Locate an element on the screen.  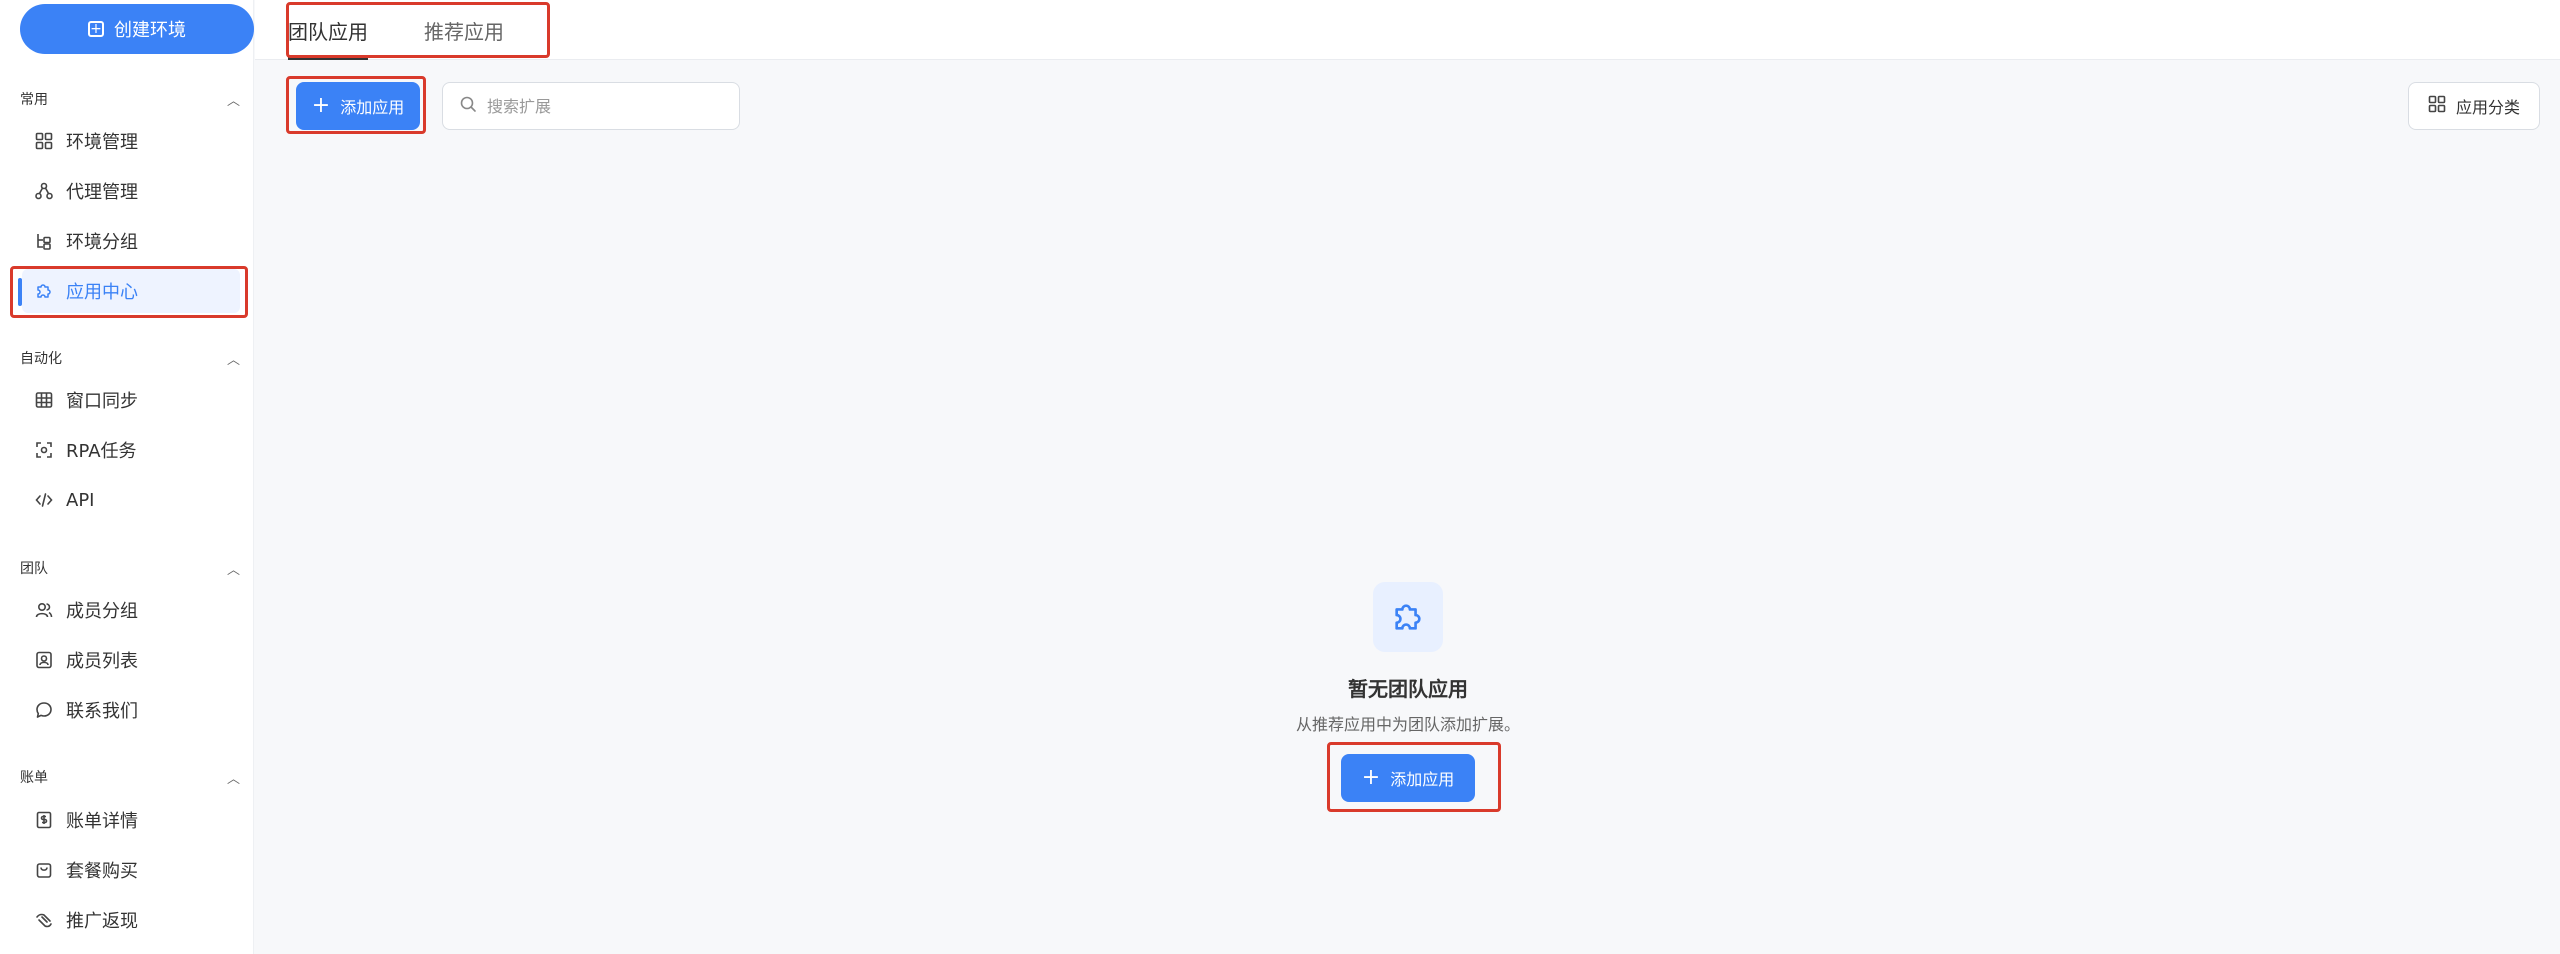
empty-state-title: 暂无团队应用 is located at coordinates (1408, 689).